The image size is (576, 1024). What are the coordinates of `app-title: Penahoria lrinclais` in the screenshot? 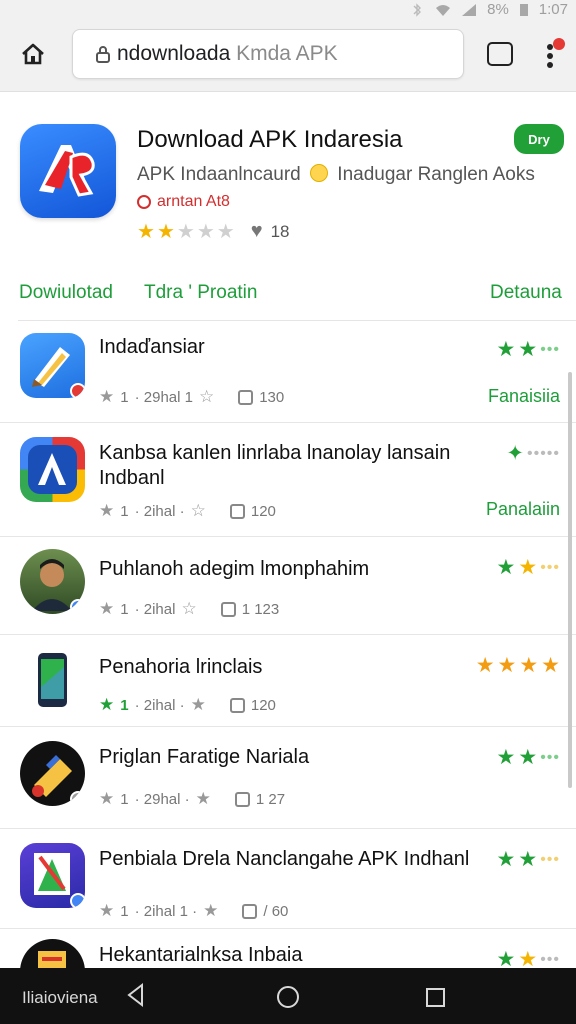 It's located at (181, 667).